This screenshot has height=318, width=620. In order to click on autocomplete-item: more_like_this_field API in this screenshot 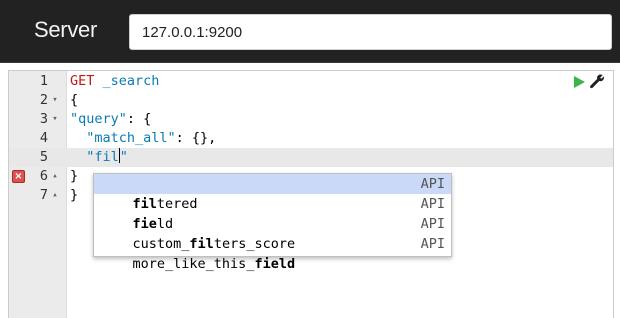, I will do `click(272, 253)`.